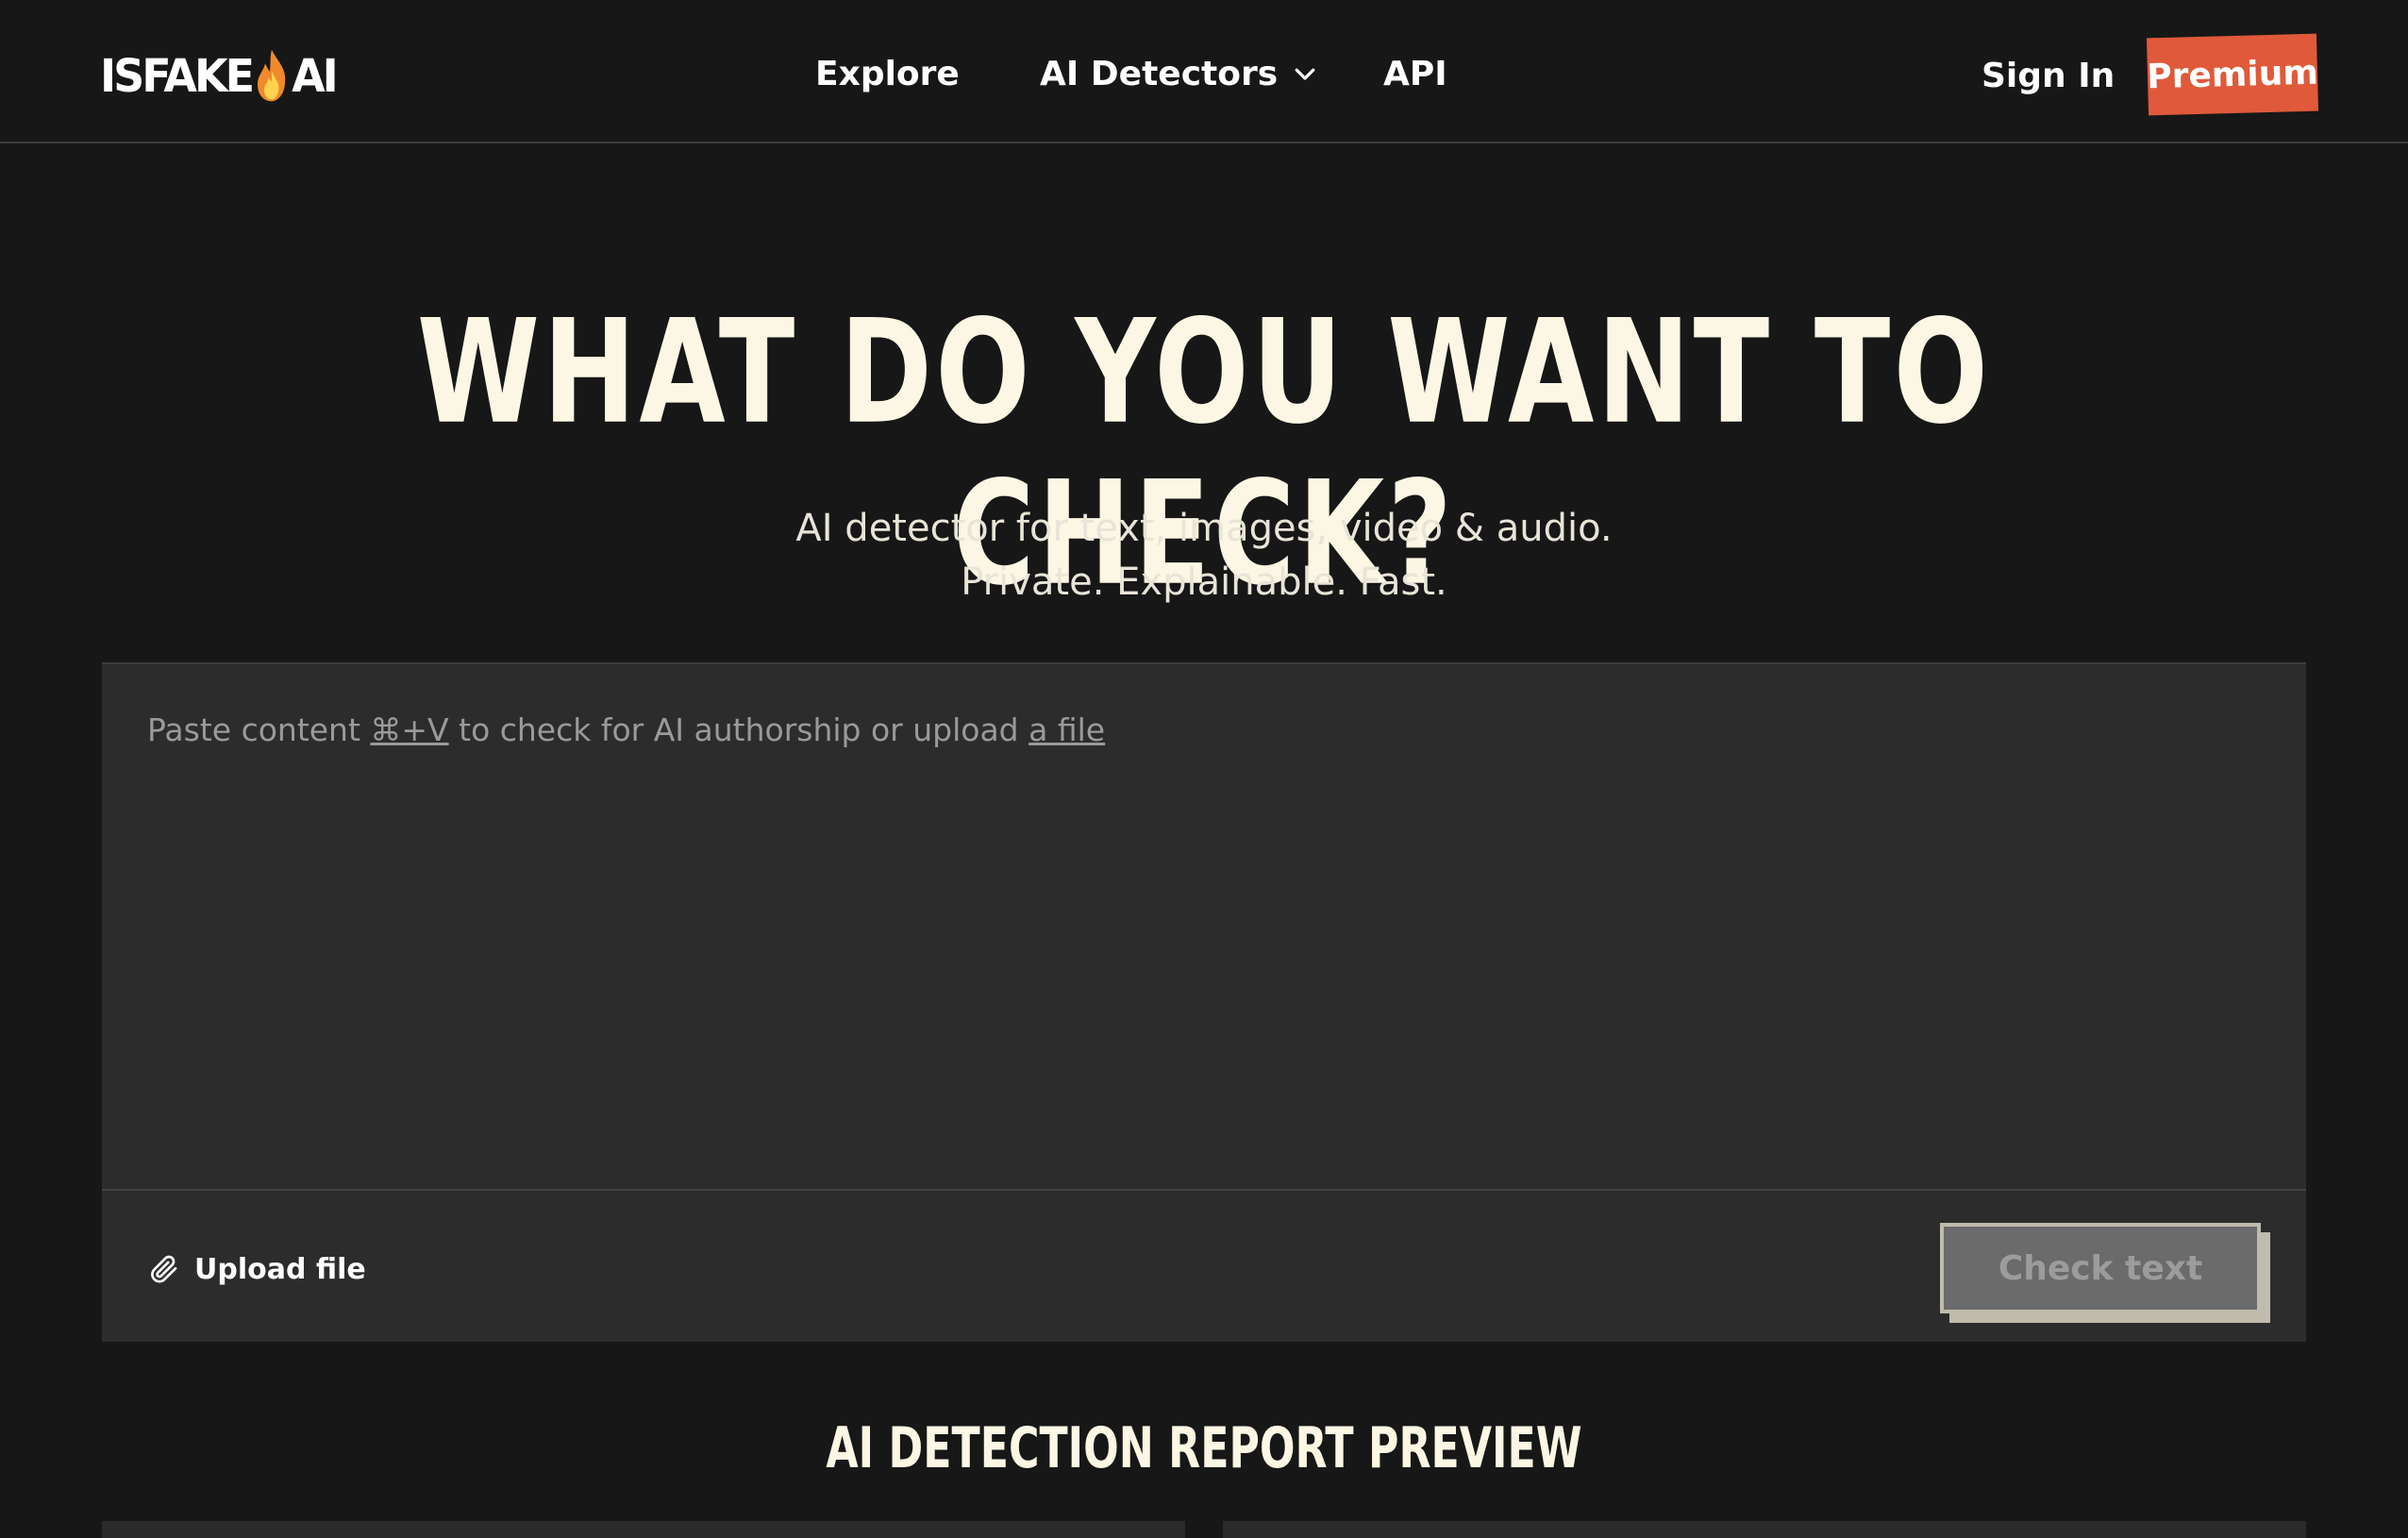 This screenshot has height=1538, width=2408. What do you see at coordinates (1204, 1448) in the screenshot?
I see `report-preview-title: AI DETECTION REPORT PREVIEW` at bounding box center [1204, 1448].